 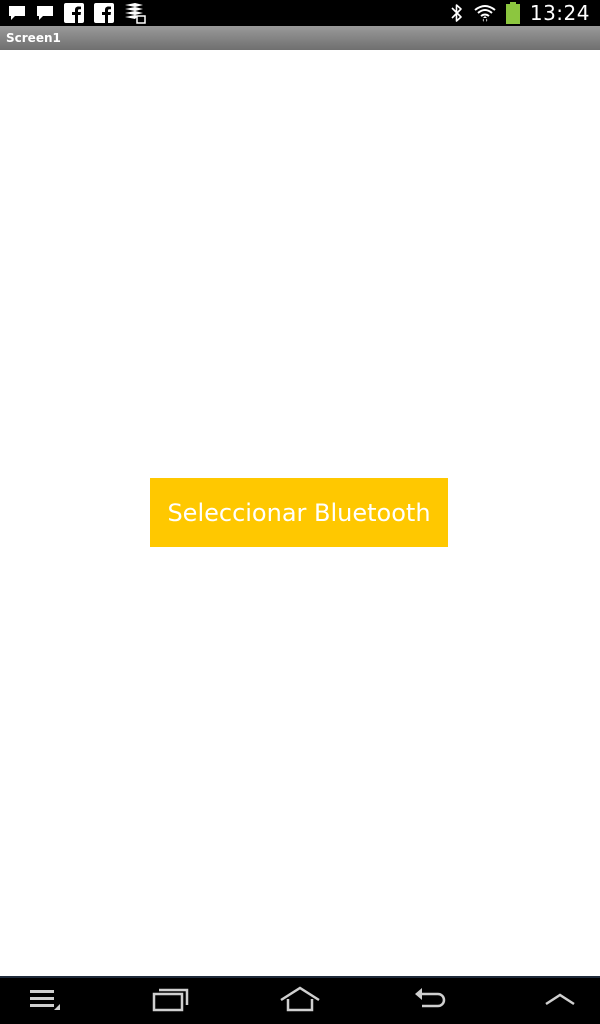 I want to click on status-clock: 13:24, so click(x=559, y=13).